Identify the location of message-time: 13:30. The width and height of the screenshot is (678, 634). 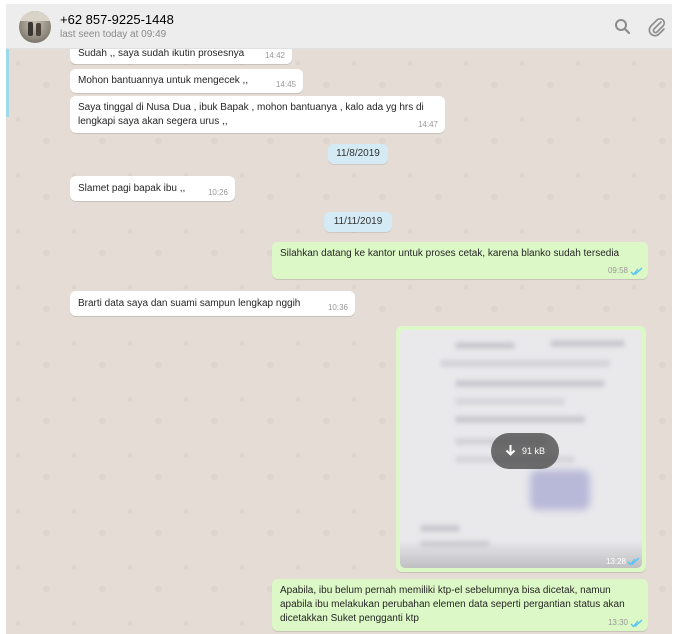
(617, 622).